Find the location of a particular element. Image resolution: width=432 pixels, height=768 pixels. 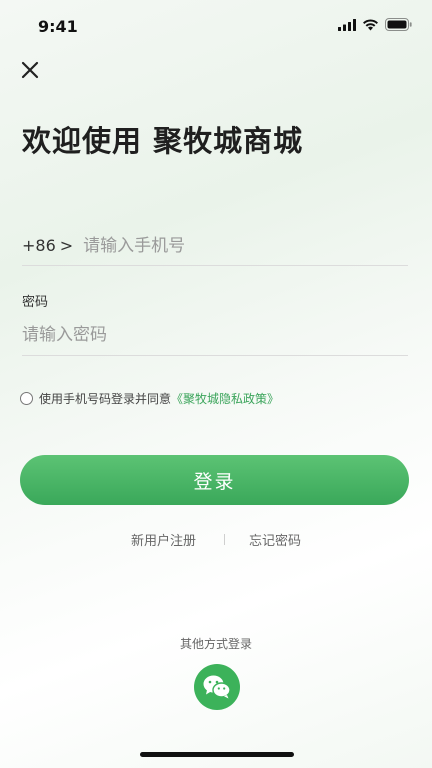

password-row is located at coordinates (215, 335).